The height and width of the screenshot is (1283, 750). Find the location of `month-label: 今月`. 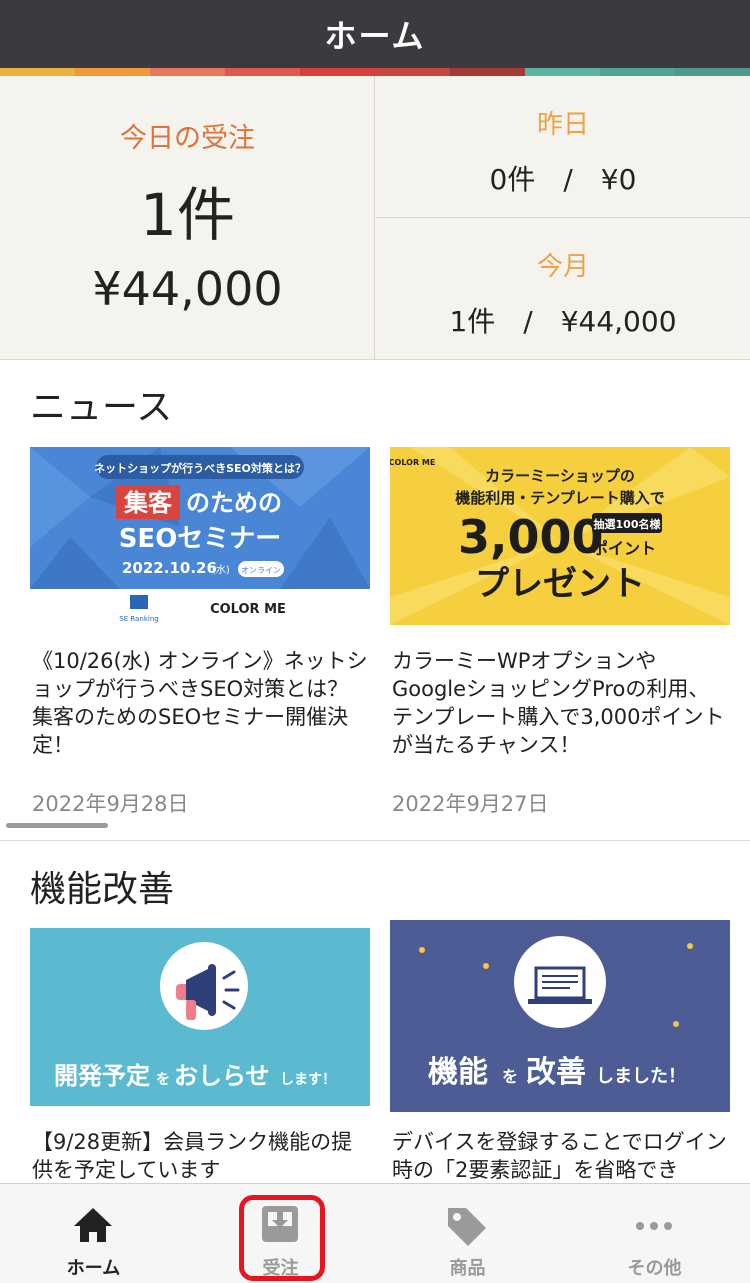

month-label: 今月 is located at coordinates (562, 267).